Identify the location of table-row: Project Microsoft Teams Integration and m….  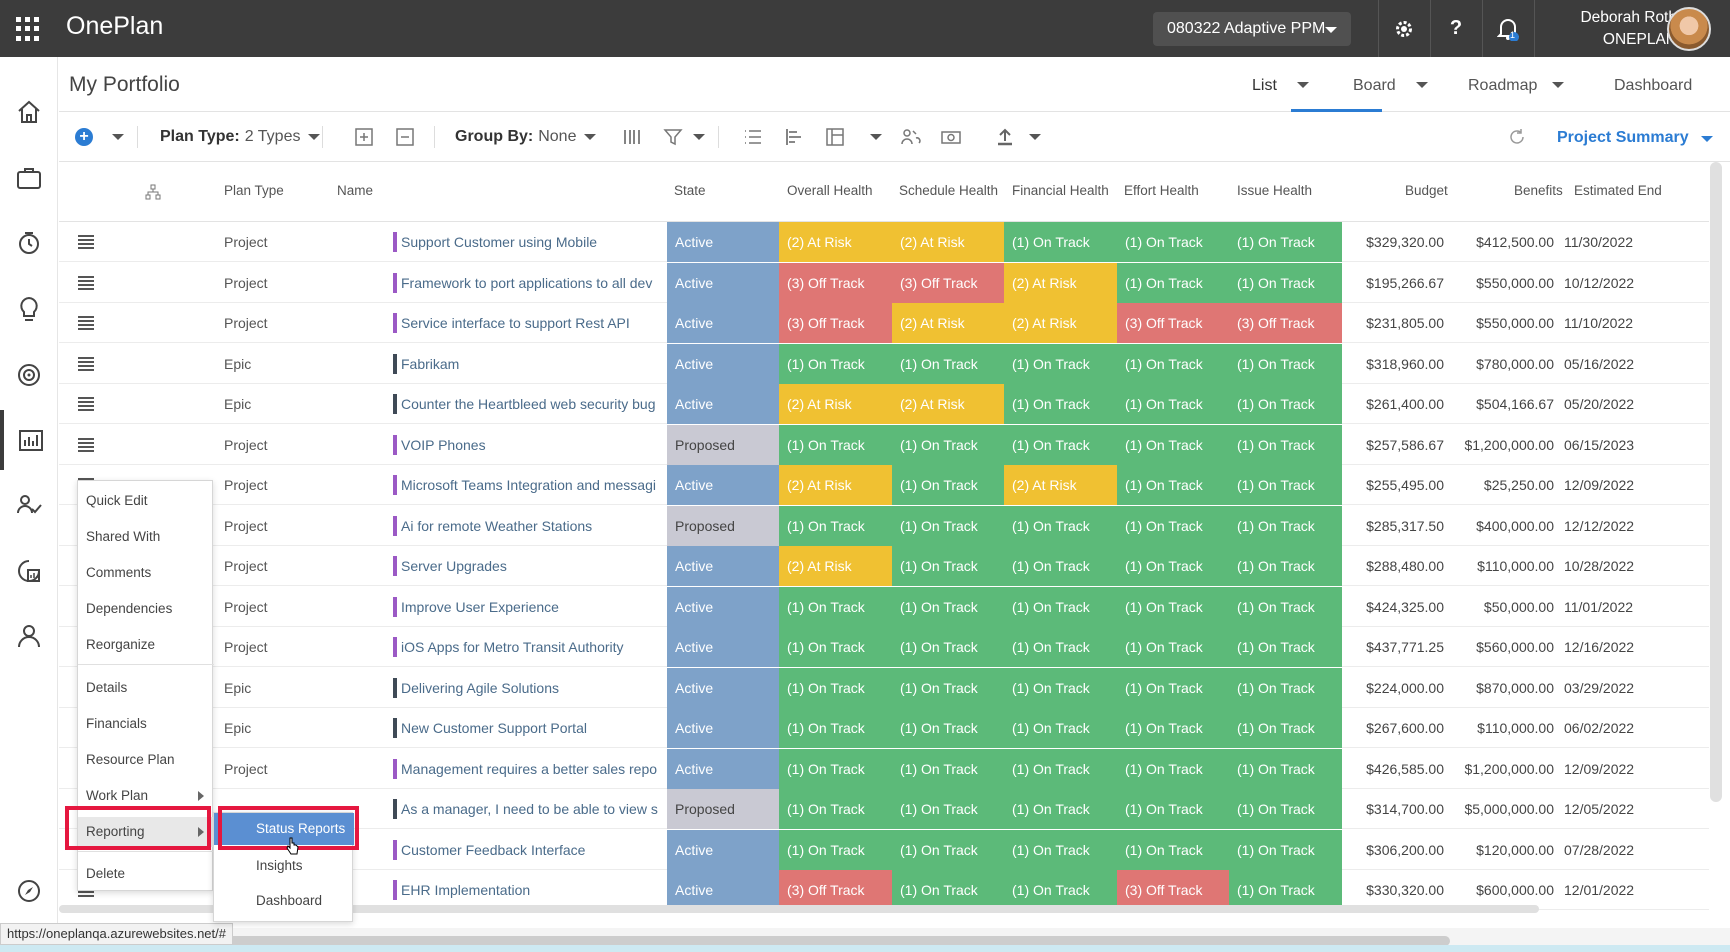
(884, 485).